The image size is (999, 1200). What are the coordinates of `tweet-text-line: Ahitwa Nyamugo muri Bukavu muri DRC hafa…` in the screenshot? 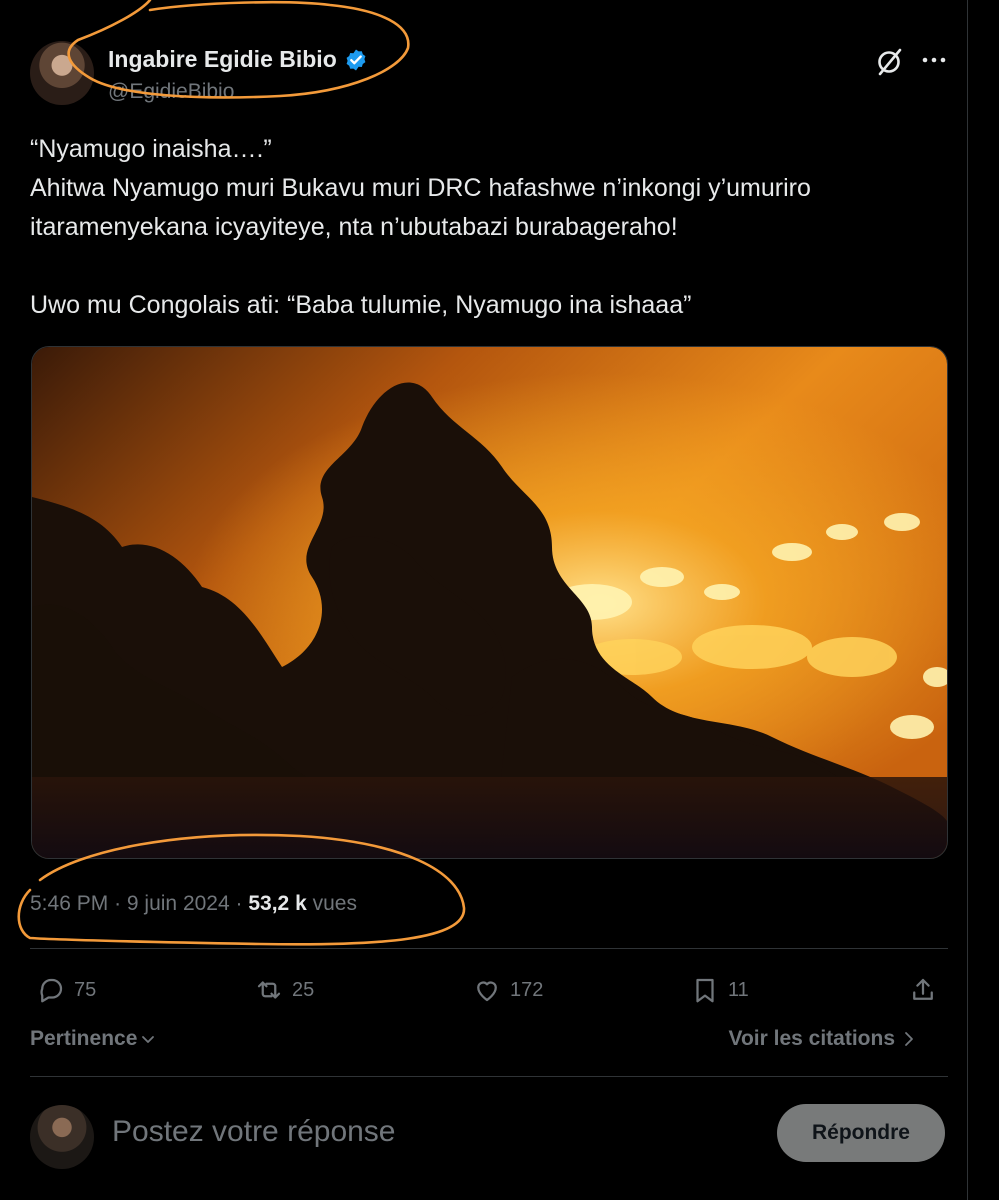 It's located at (420, 188).